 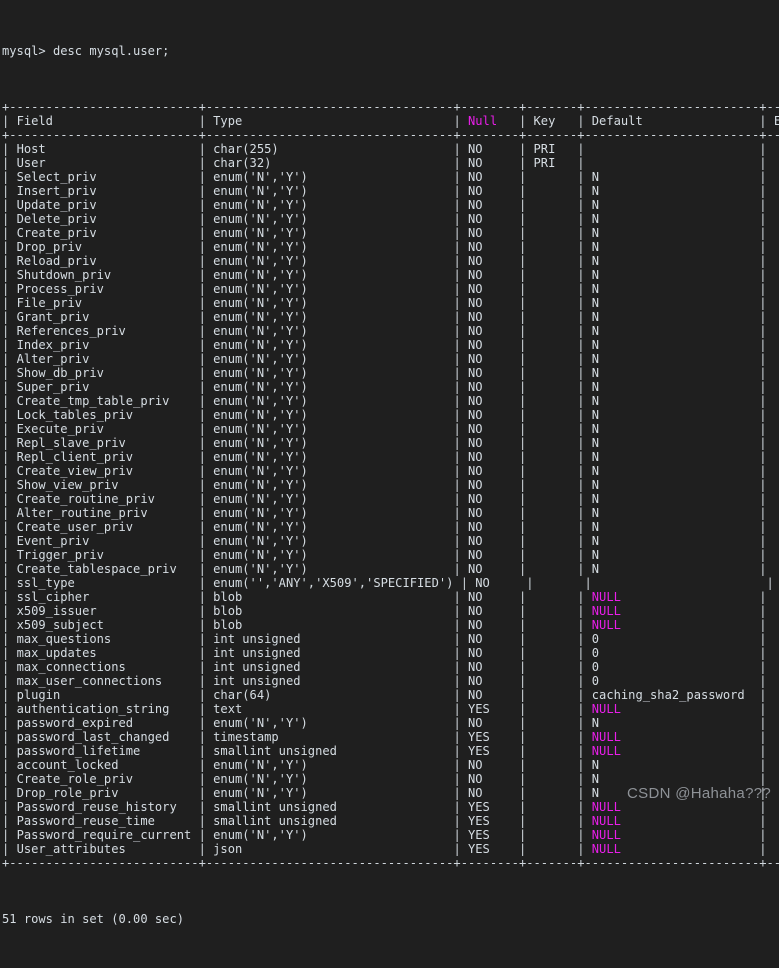 I want to click on cell-type: text, so click(x=228, y=709).